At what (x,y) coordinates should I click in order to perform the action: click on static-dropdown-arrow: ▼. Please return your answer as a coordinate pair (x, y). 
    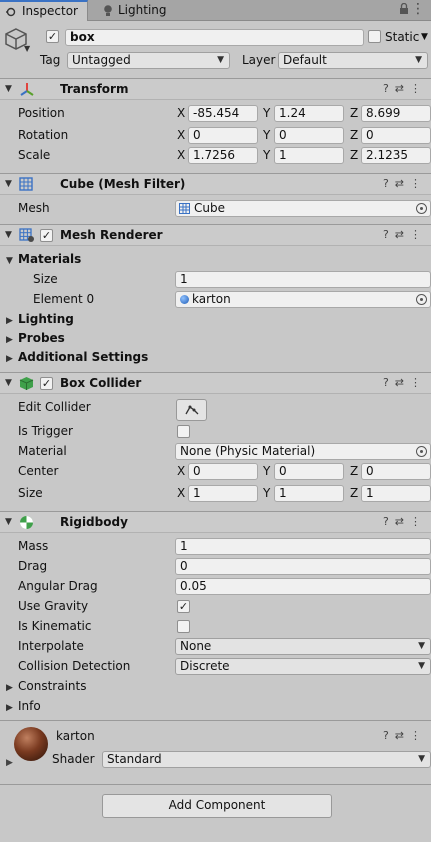
    Looking at the image, I should click on (424, 37).